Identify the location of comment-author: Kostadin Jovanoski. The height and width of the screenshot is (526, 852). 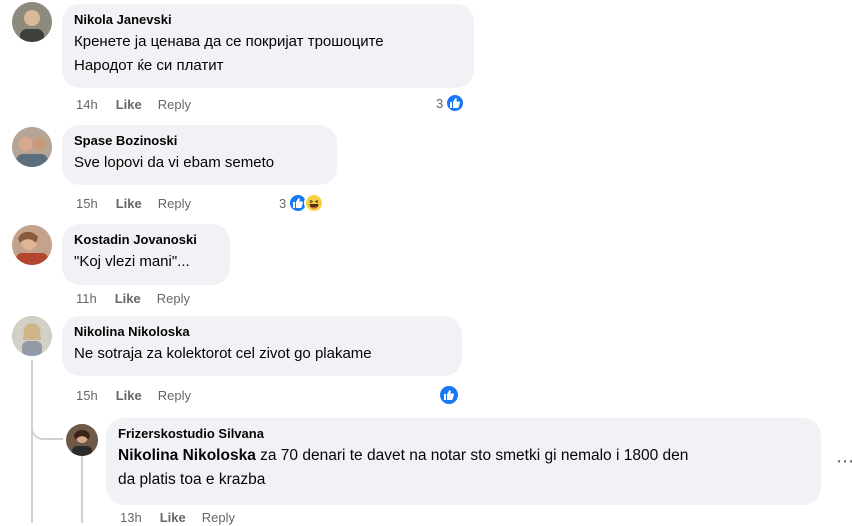
(146, 240).